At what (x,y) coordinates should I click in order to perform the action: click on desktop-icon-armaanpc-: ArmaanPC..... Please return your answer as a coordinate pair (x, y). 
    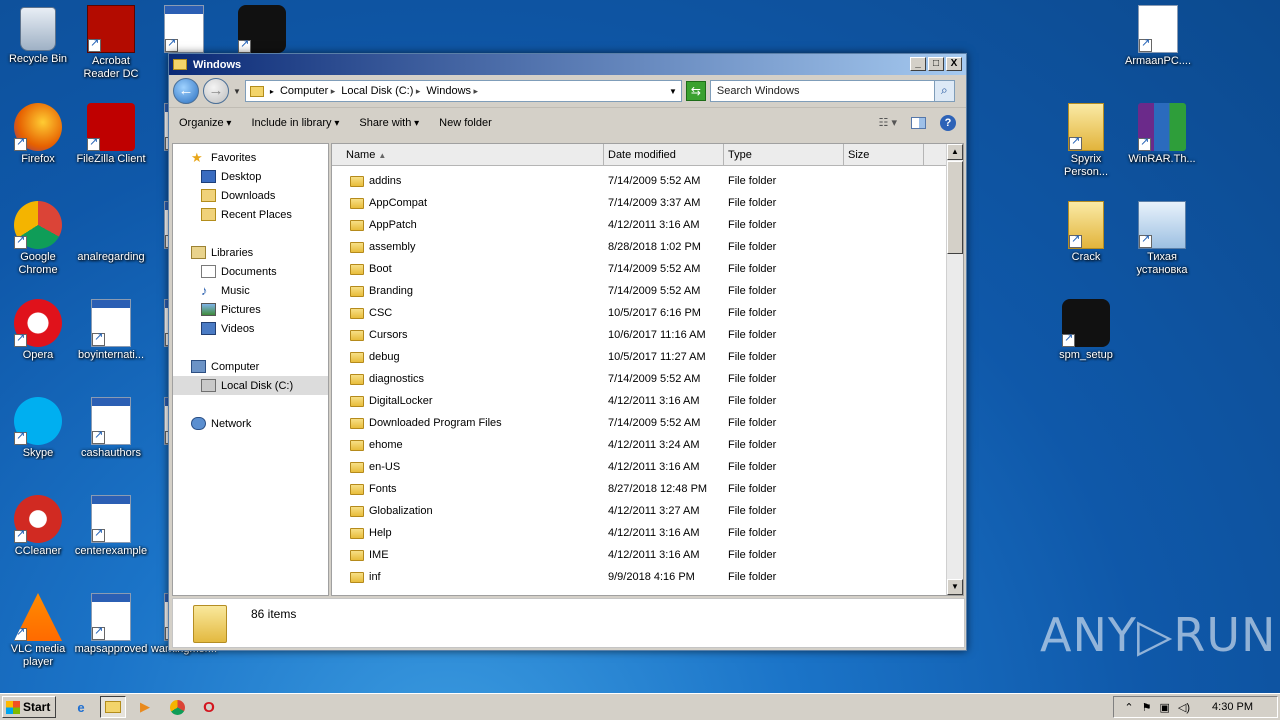
    Looking at the image, I should click on (1158, 36).